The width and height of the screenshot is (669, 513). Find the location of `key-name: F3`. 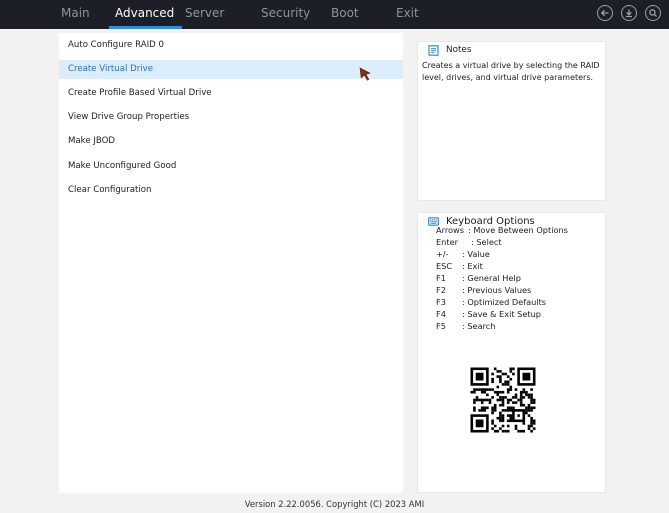

key-name: F3 is located at coordinates (441, 302).